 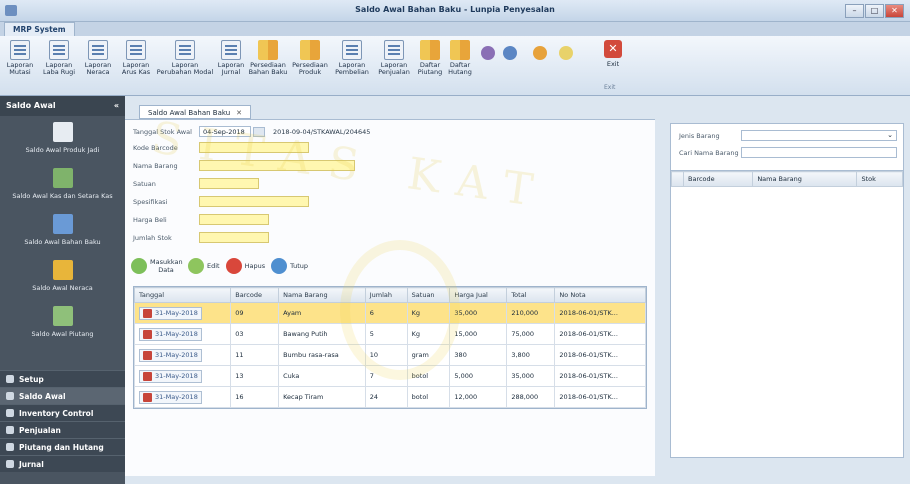 I want to click on laporan-pembelian-button: Laporan Pembelian, so click(x=352, y=58).